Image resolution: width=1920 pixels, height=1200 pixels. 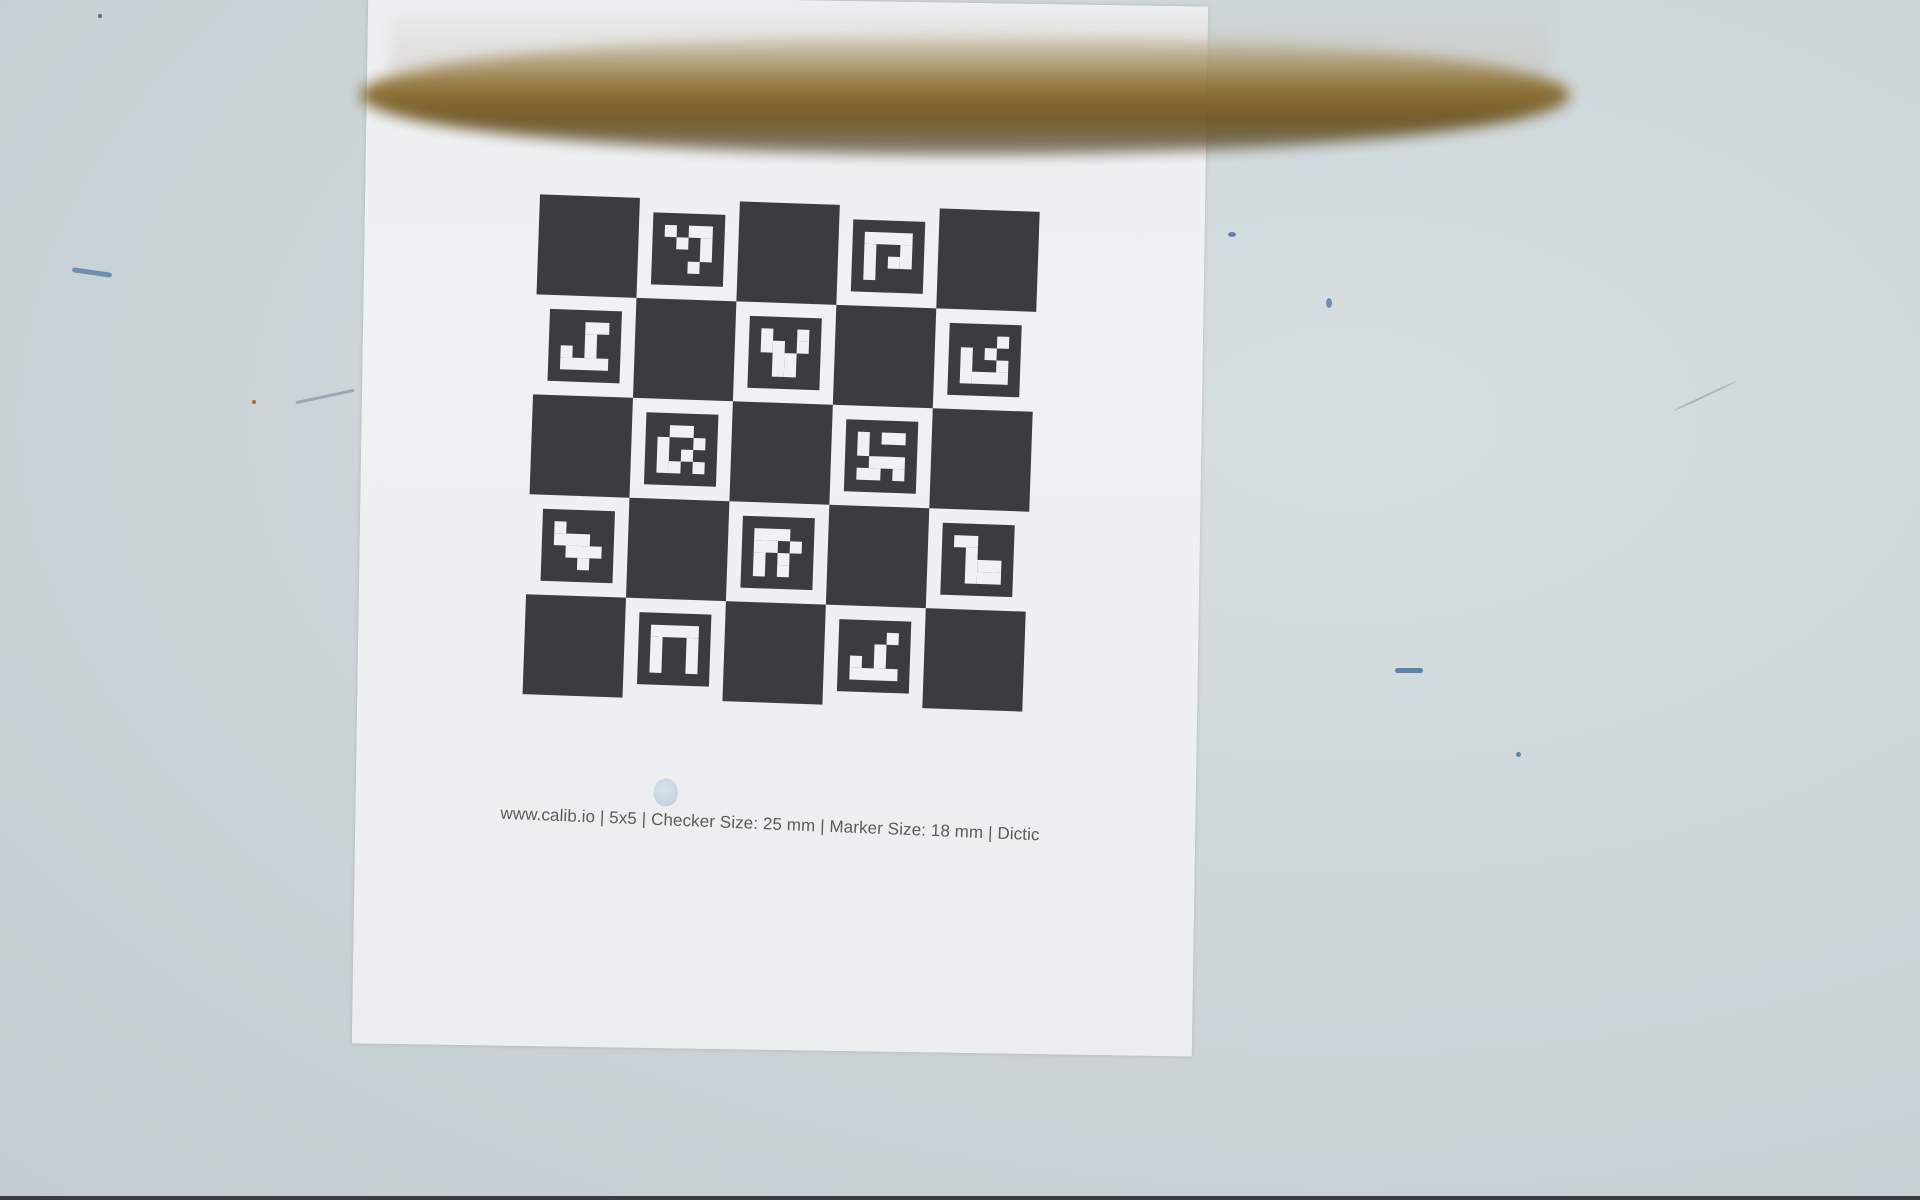 I want to click on charuco-board, so click(x=781, y=453).